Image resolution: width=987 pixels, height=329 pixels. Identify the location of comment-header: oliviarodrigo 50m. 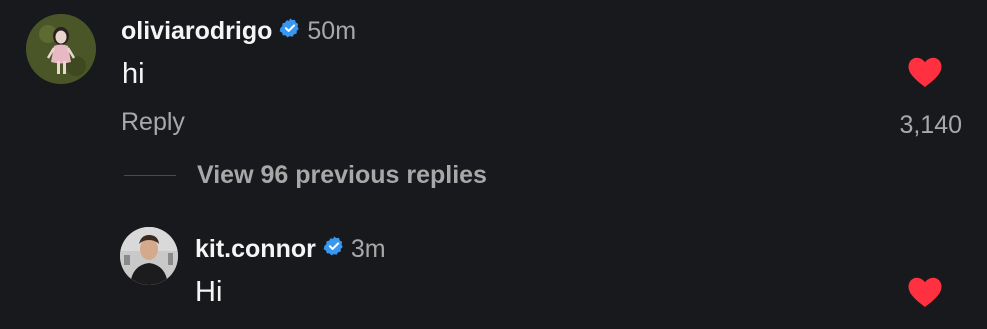
(238, 31).